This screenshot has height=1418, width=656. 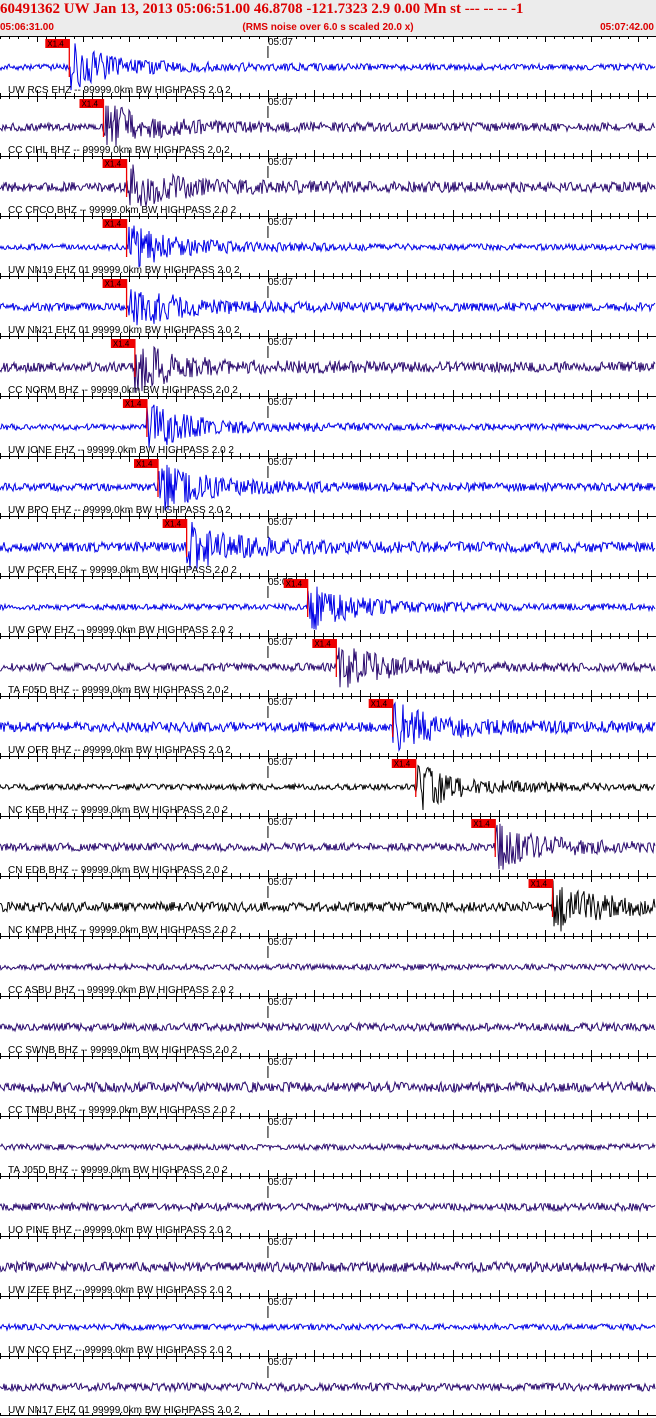 What do you see at coordinates (328, 27) in the screenshot?
I see `scale-note: (RMS noise over 6.0 s scaled 20.0 x)` at bounding box center [328, 27].